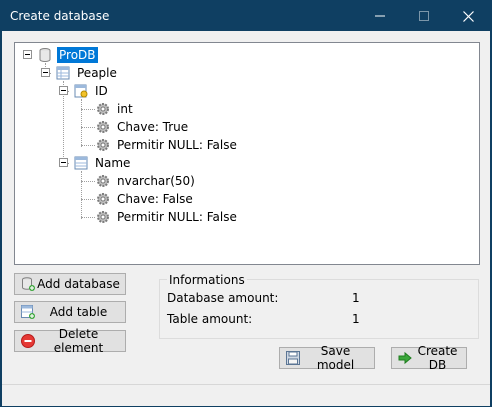 The height and width of the screenshot is (407, 492). What do you see at coordinates (28, 312) in the screenshot?
I see `add-table-icon` at bounding box center [28, 312].